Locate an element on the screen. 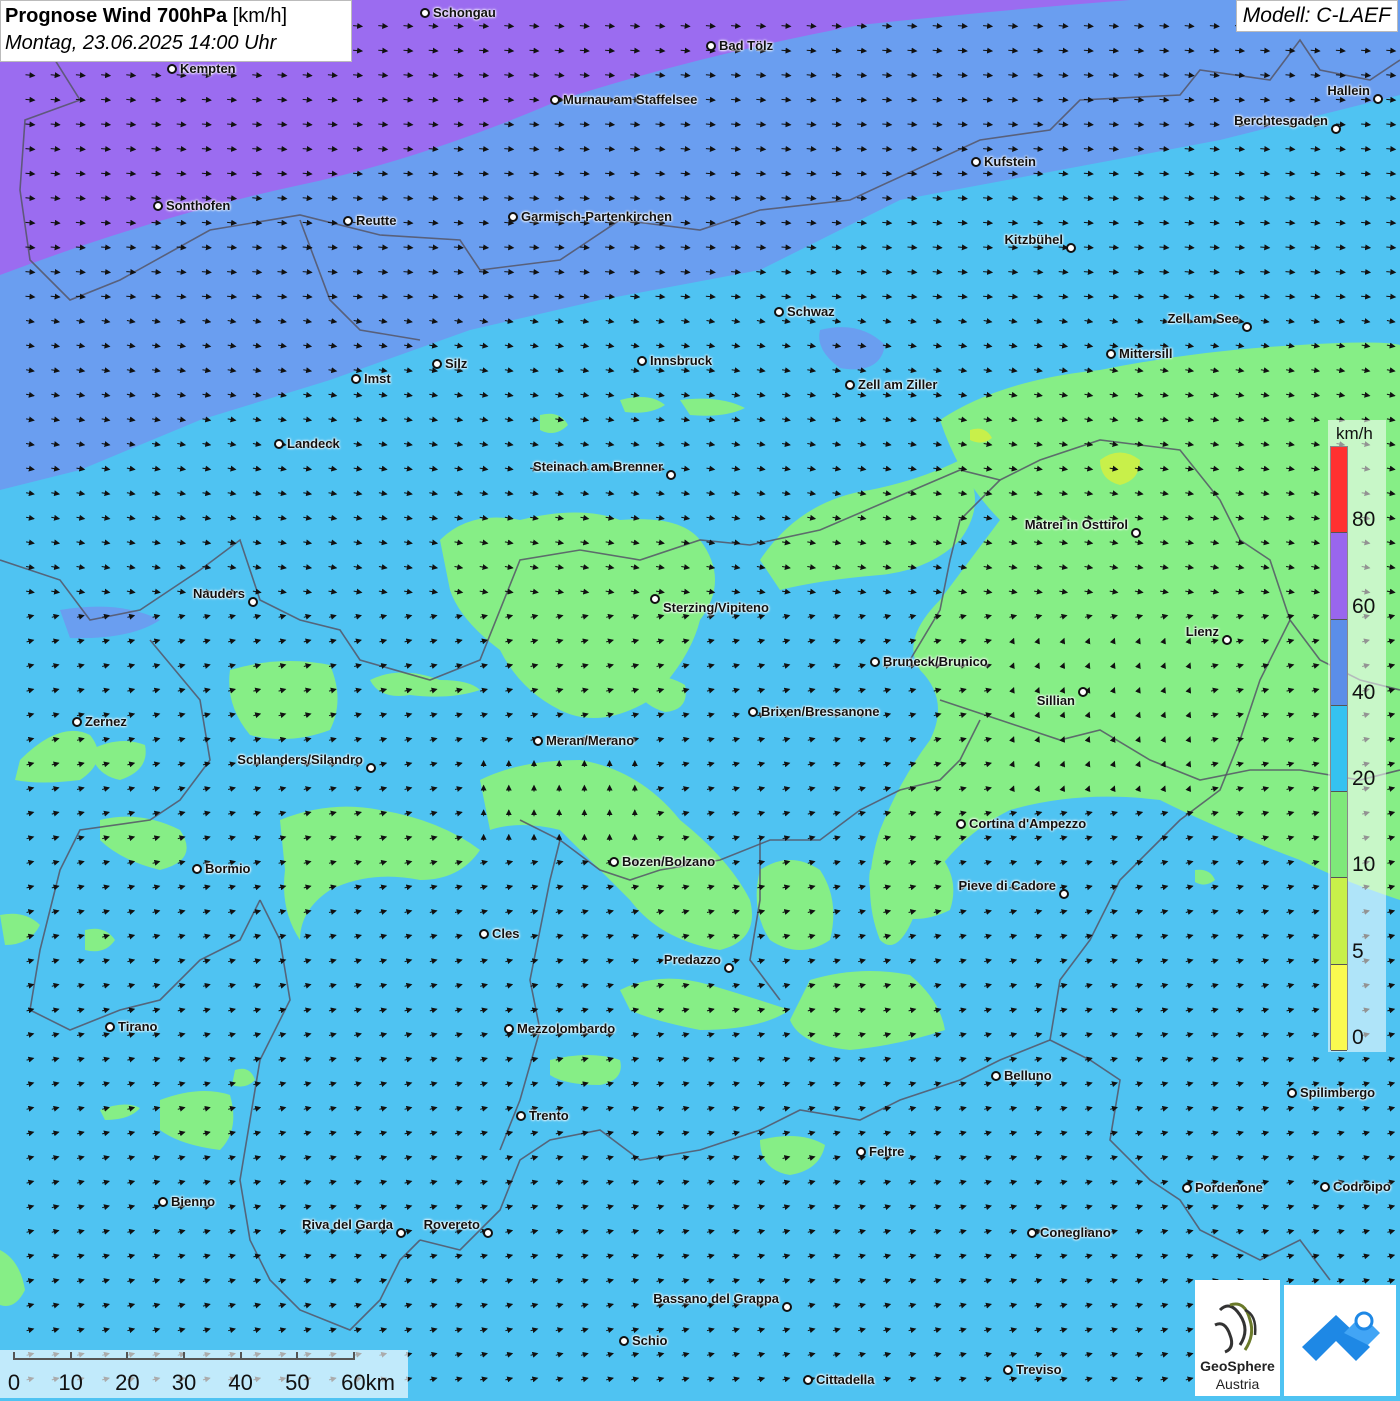  city-label: Berchtesgaden is located at coordinates (1281, 120).